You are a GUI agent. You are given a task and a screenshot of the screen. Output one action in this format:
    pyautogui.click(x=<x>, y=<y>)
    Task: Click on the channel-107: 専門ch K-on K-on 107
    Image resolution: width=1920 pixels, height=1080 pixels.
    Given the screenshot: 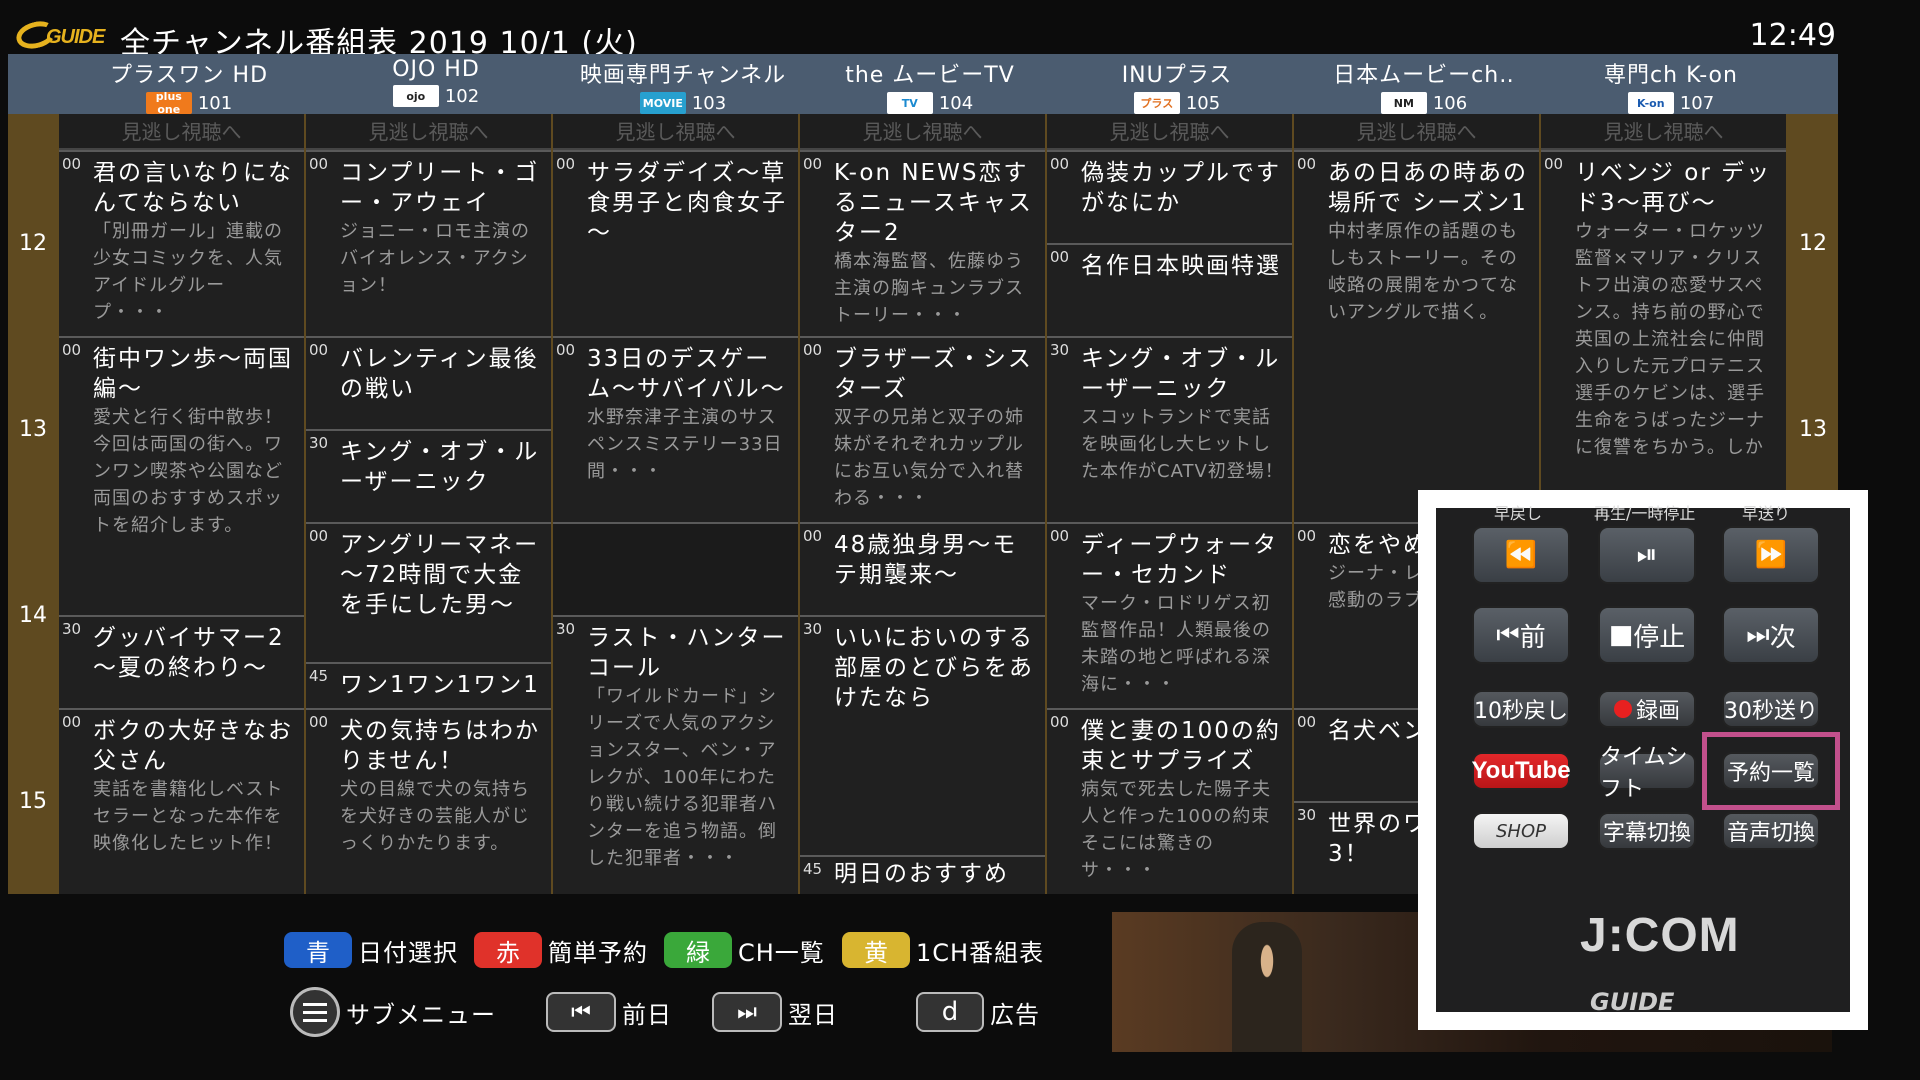 What is the action you would take?
    pyautogui.click(x=1671, y=84)
    